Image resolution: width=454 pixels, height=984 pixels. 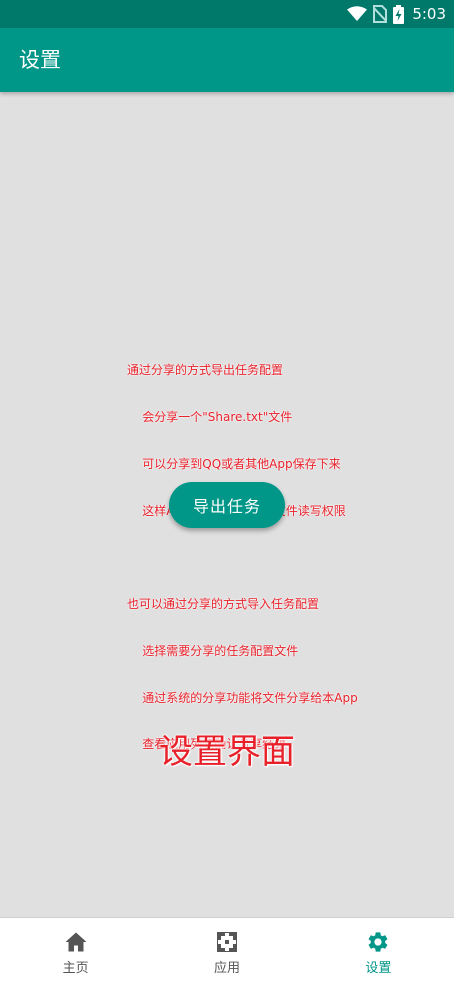 I want to click on status-bar: 5:03, so click(x=227, y=14).